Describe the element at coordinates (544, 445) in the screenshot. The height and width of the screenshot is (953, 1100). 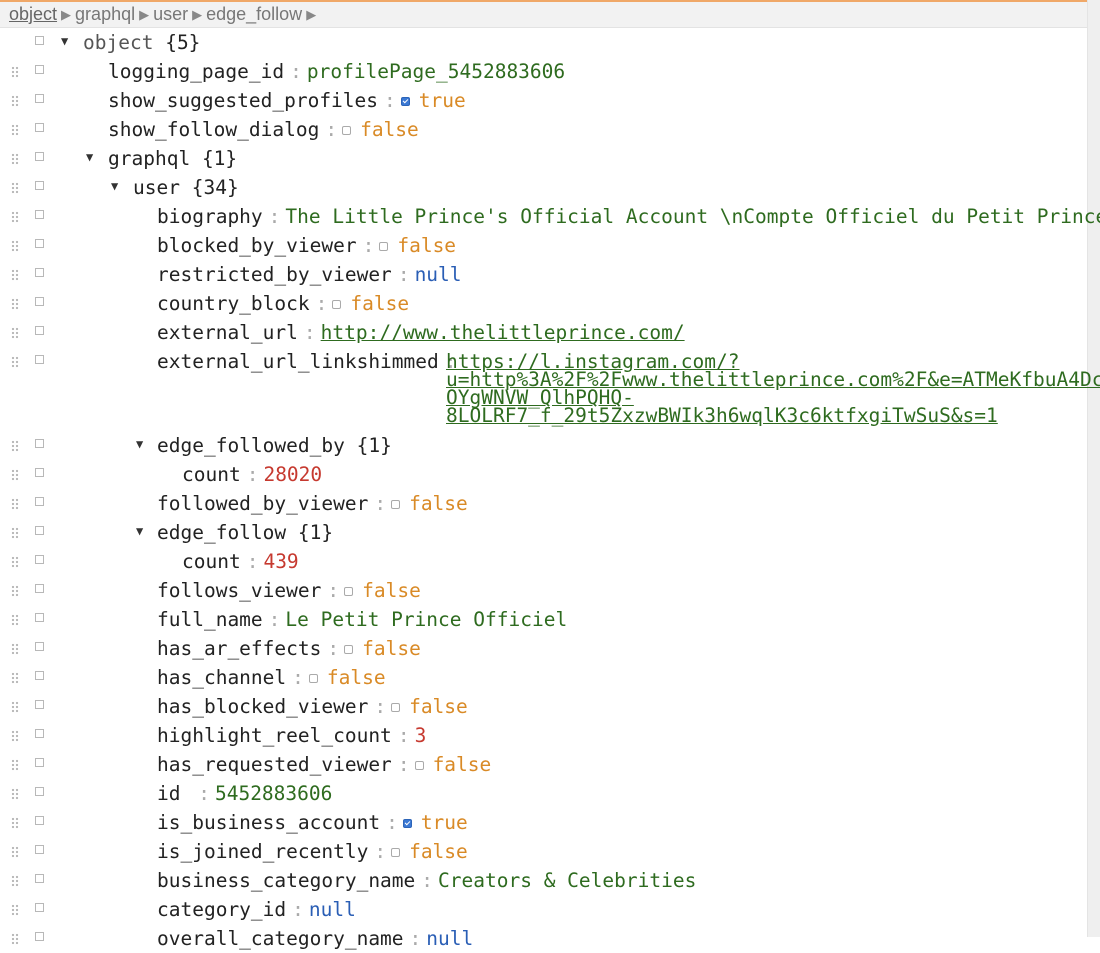
I see `tree-row-edge-followed-by: ▼ edge_followed_by {1}` at that location.